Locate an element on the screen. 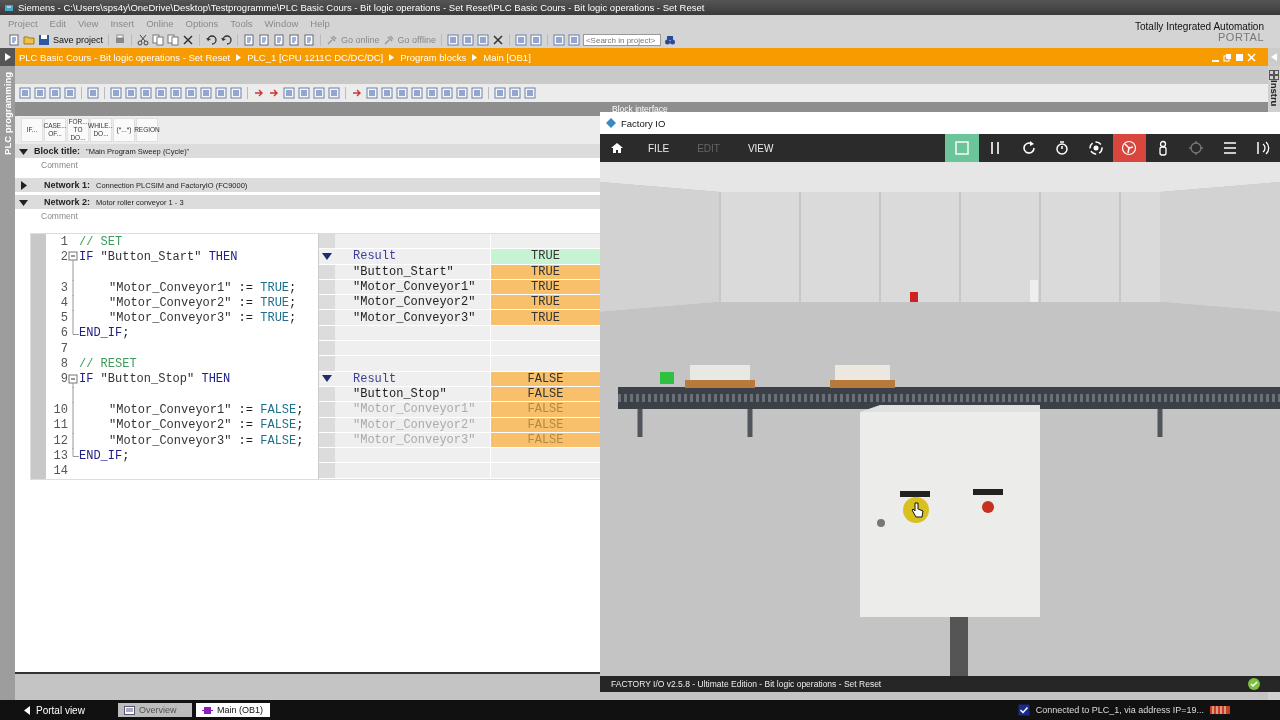  editor-tab: Main (OB1) is located at coordinates (233, 710).